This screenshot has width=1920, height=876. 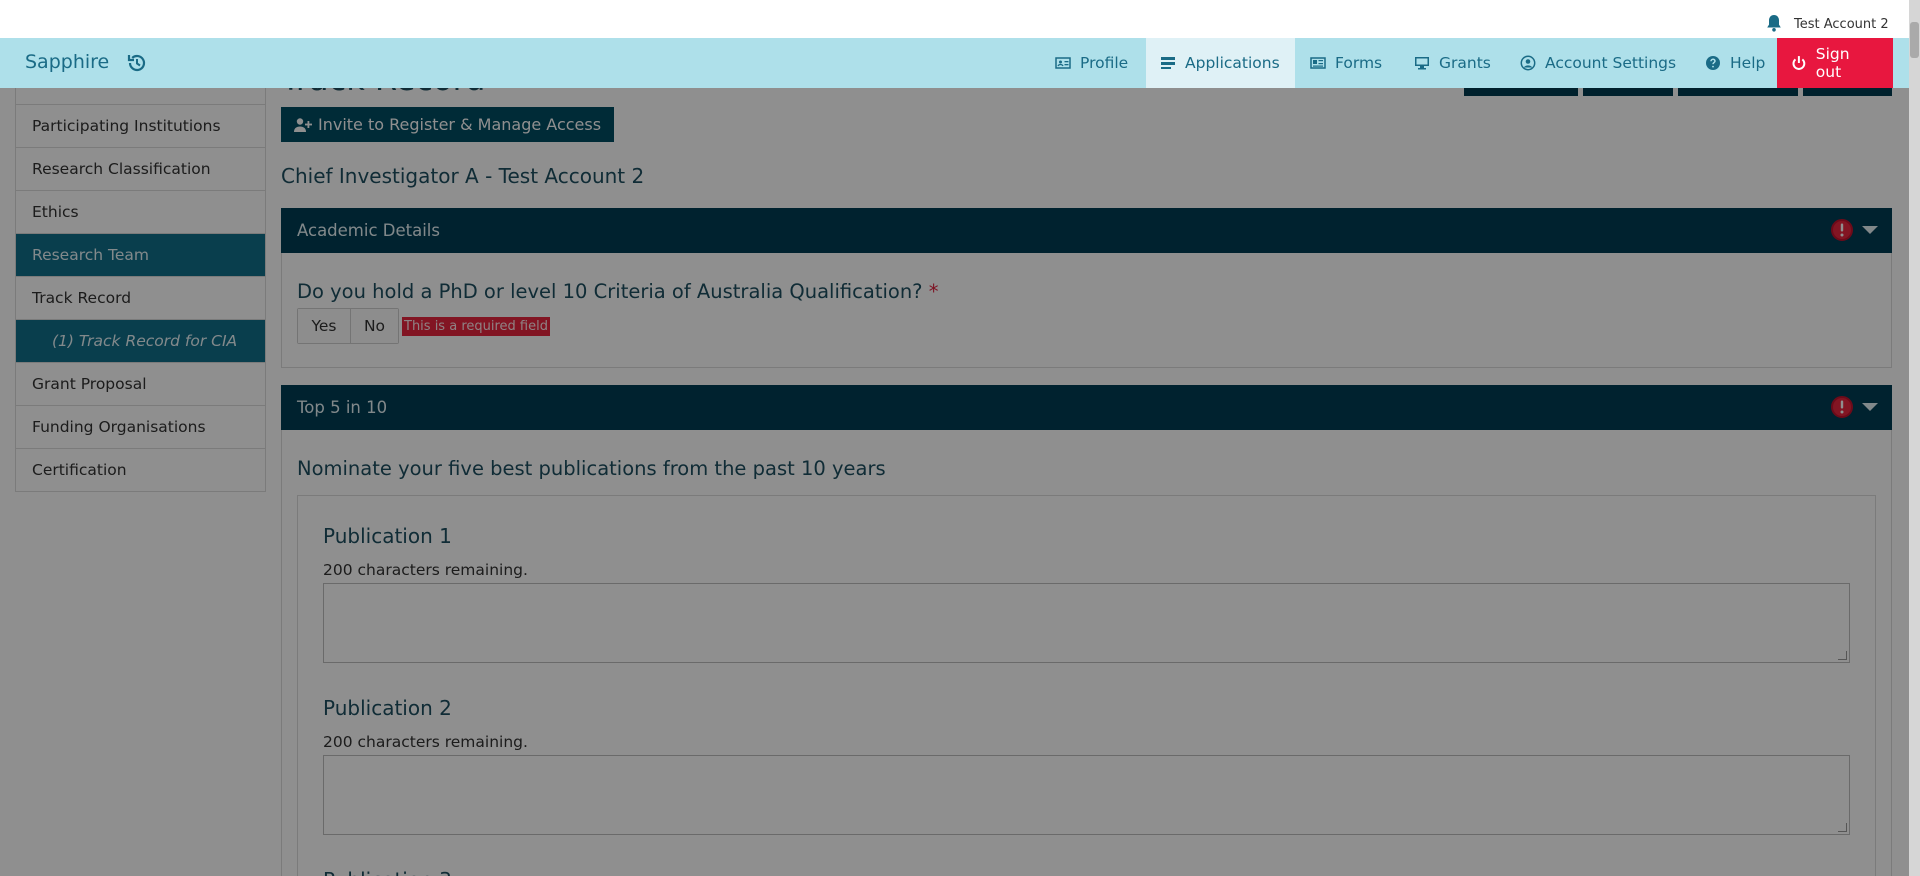 What do you see at coordinates (1422, 63) in the screenshot?
I see `desktop-icon` at bounding box center [1422, 63].